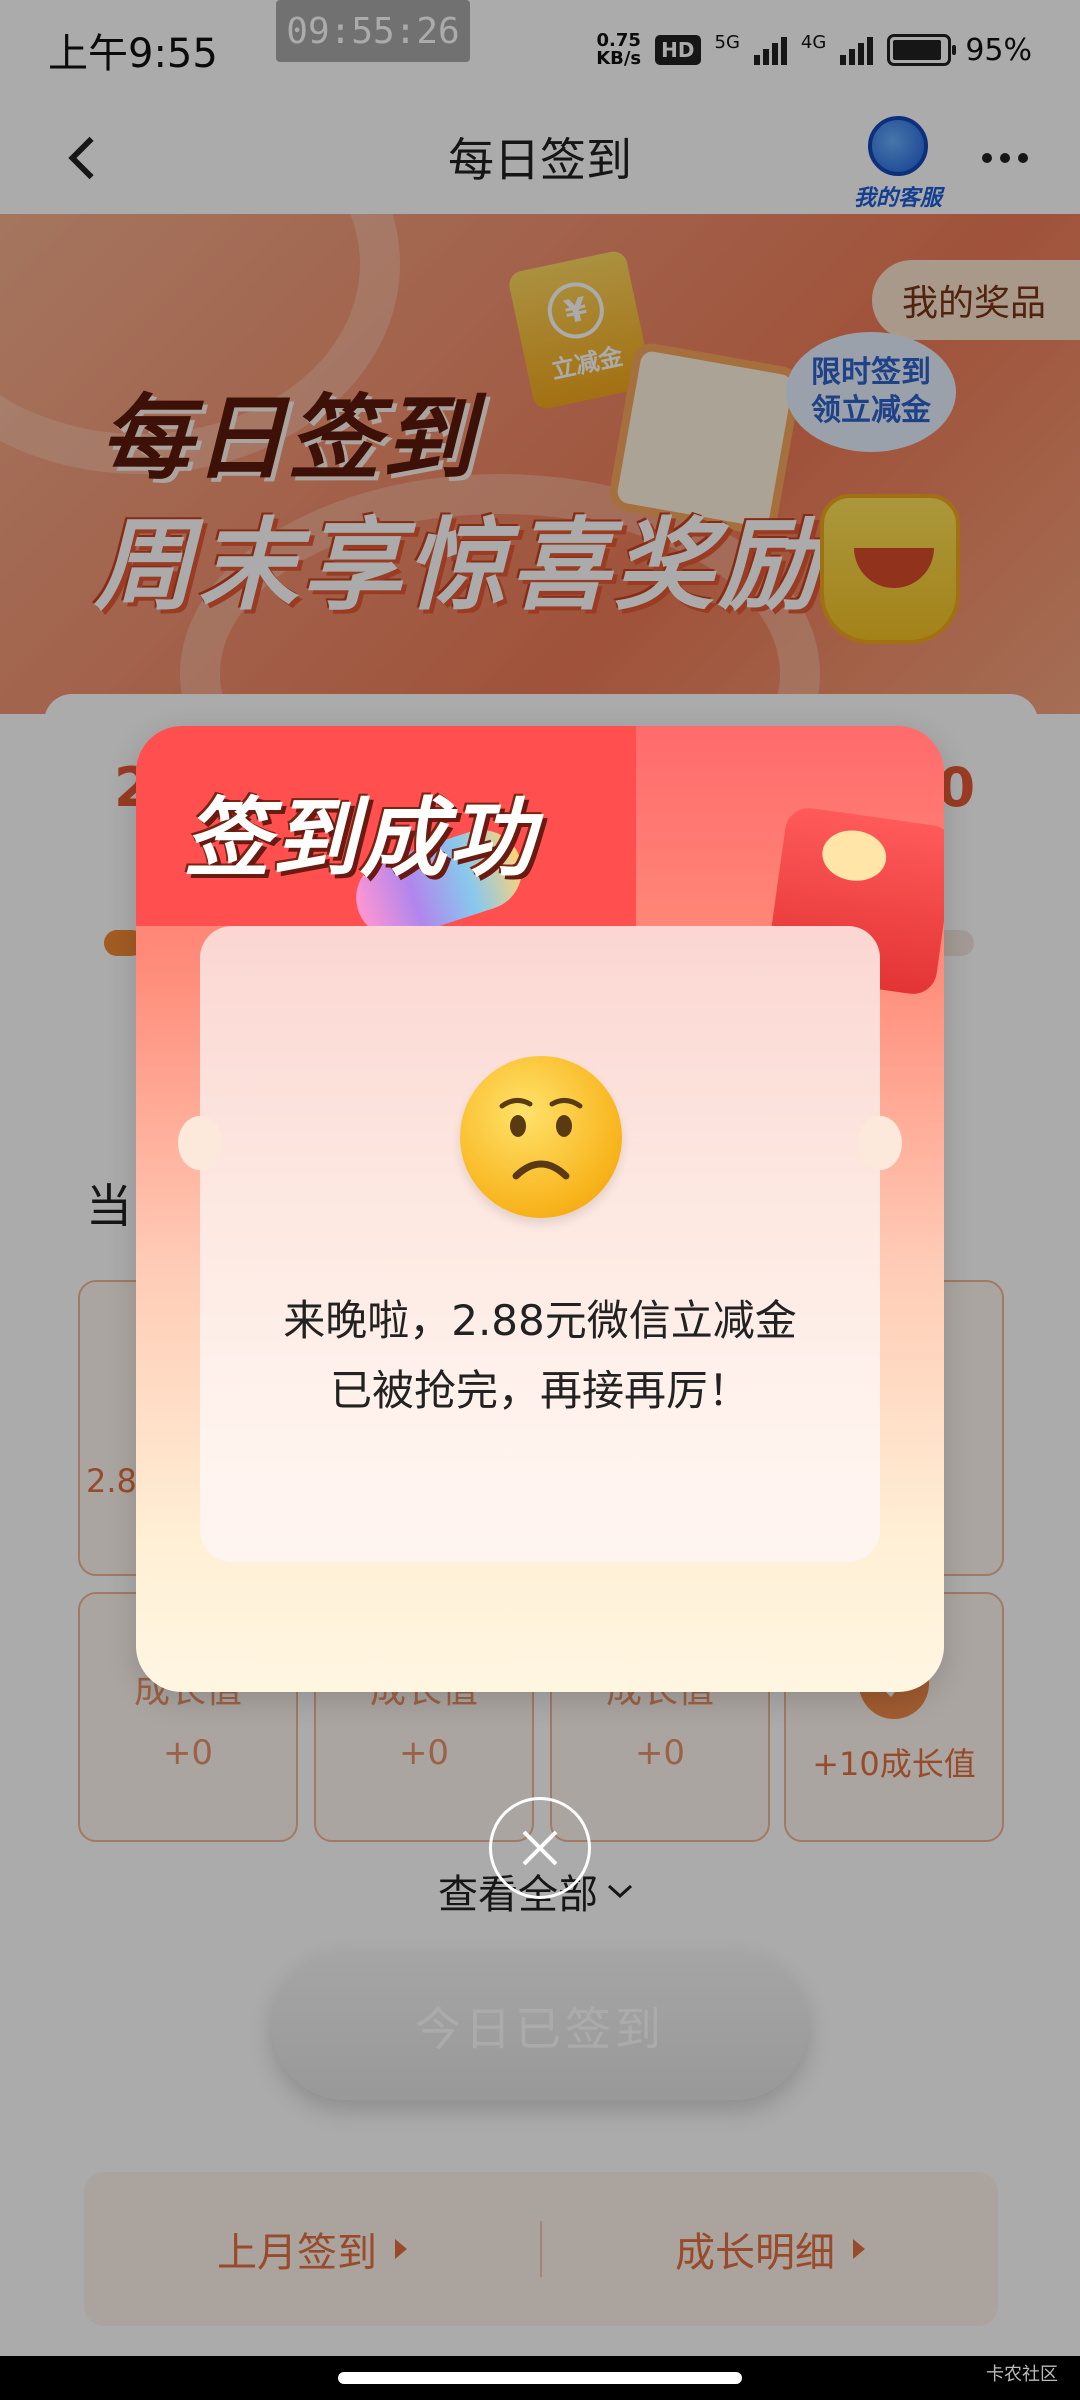 Image resolution: width=1080 pixels, height=2400 pixels. Describe the element at coordinates (541, 1137) in the screenshot. I see `sad-face-icon` at that location.